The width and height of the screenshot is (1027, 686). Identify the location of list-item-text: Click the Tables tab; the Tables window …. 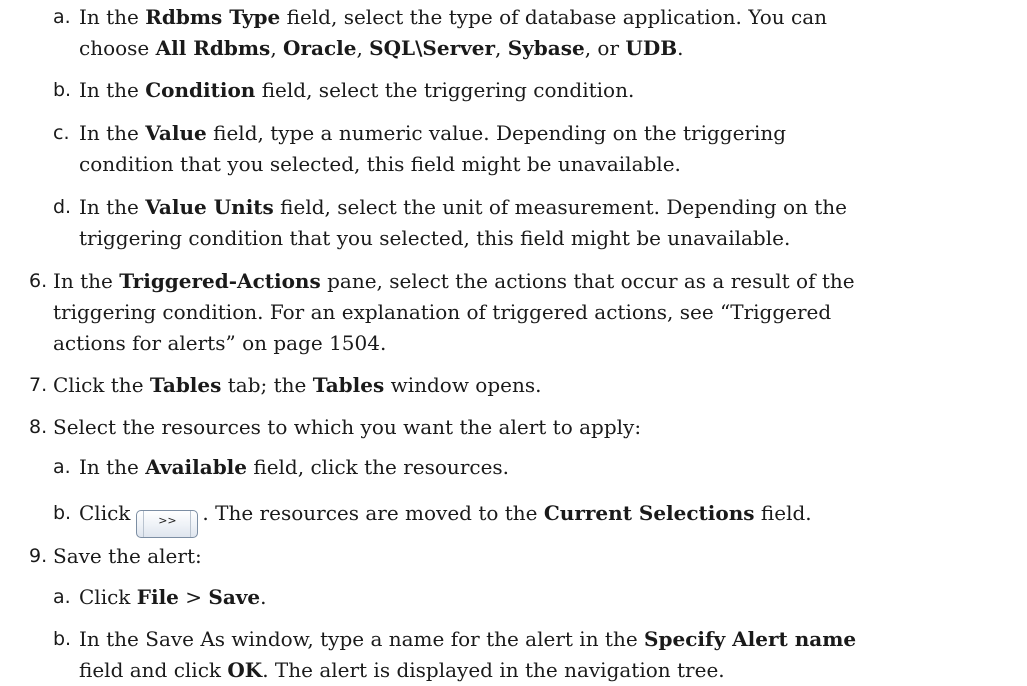
(297, 385).